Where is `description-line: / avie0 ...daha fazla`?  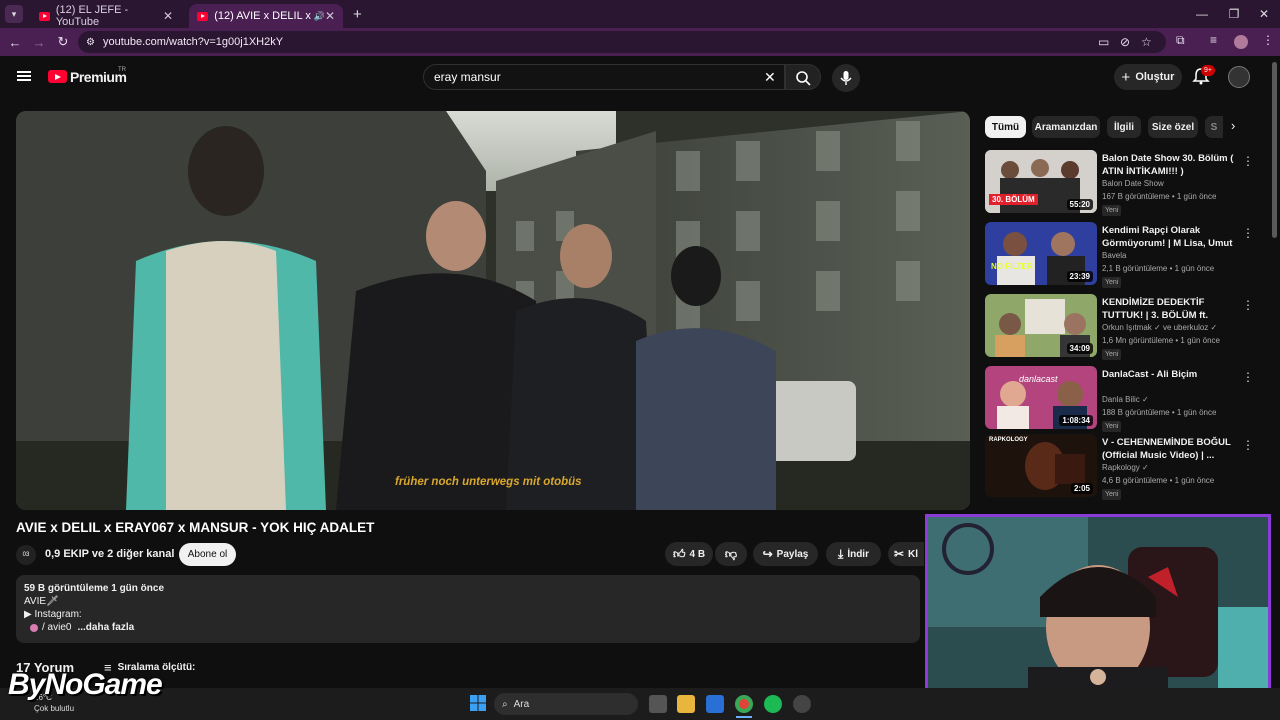 description-line: / avie0 ...daha fazla is located at coordinates (468, 627).